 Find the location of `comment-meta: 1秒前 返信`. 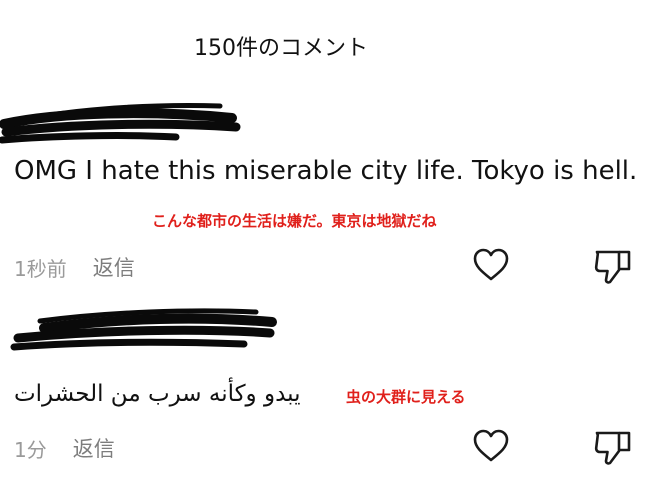

comment-meta: 1秒前 返信 is located at coordinates (74, 267).